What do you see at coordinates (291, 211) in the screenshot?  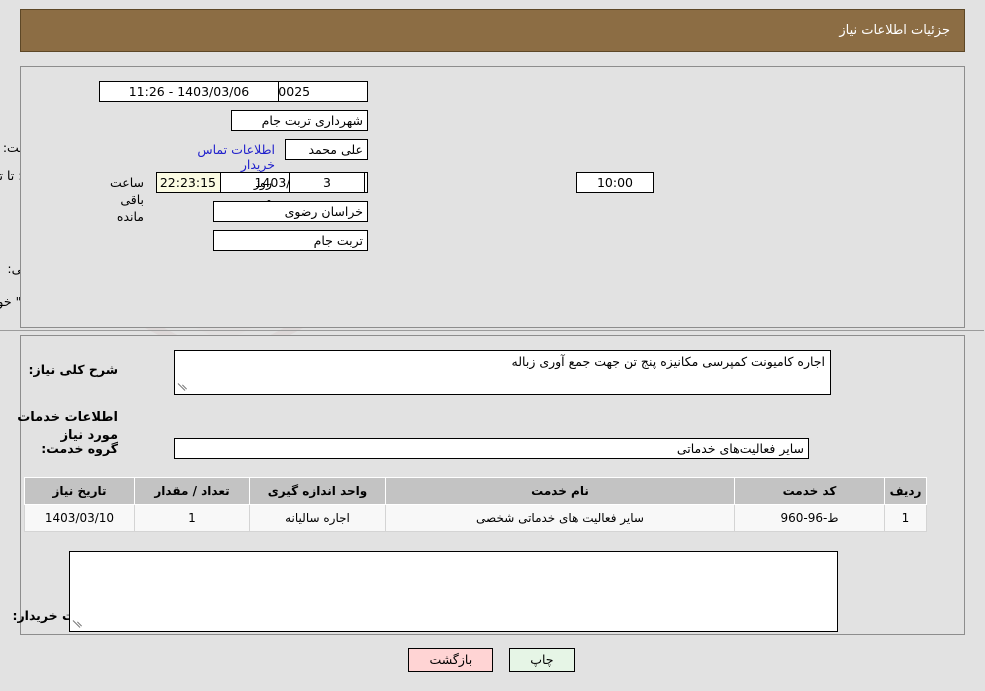 I see `delivery-province-field: خراسان رضوی` at bounding box center [291, 211].